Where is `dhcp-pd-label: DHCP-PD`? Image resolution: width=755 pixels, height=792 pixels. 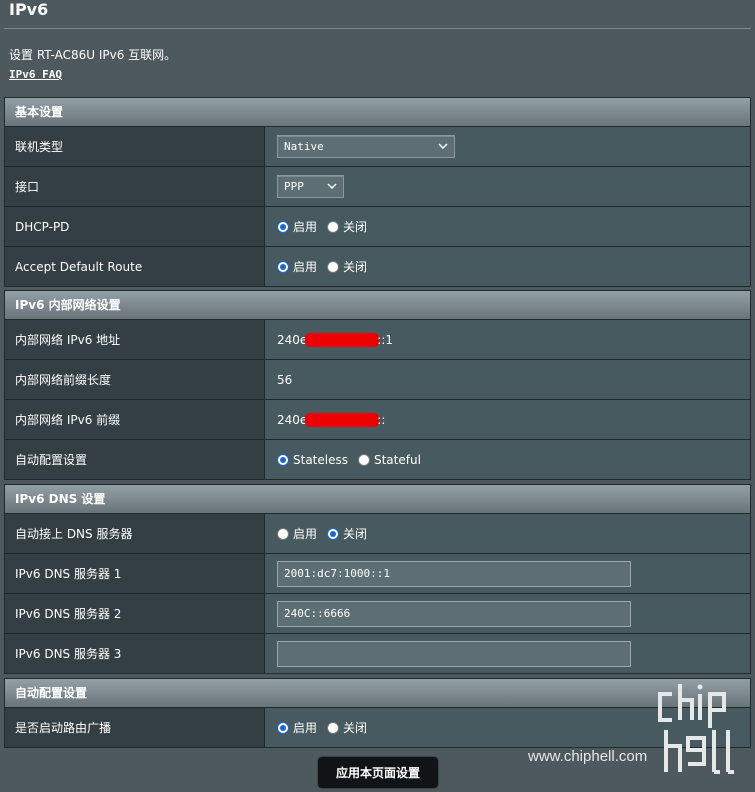
dhcp-pd-label: DHCP-PD is located at coordinates (135, 226).